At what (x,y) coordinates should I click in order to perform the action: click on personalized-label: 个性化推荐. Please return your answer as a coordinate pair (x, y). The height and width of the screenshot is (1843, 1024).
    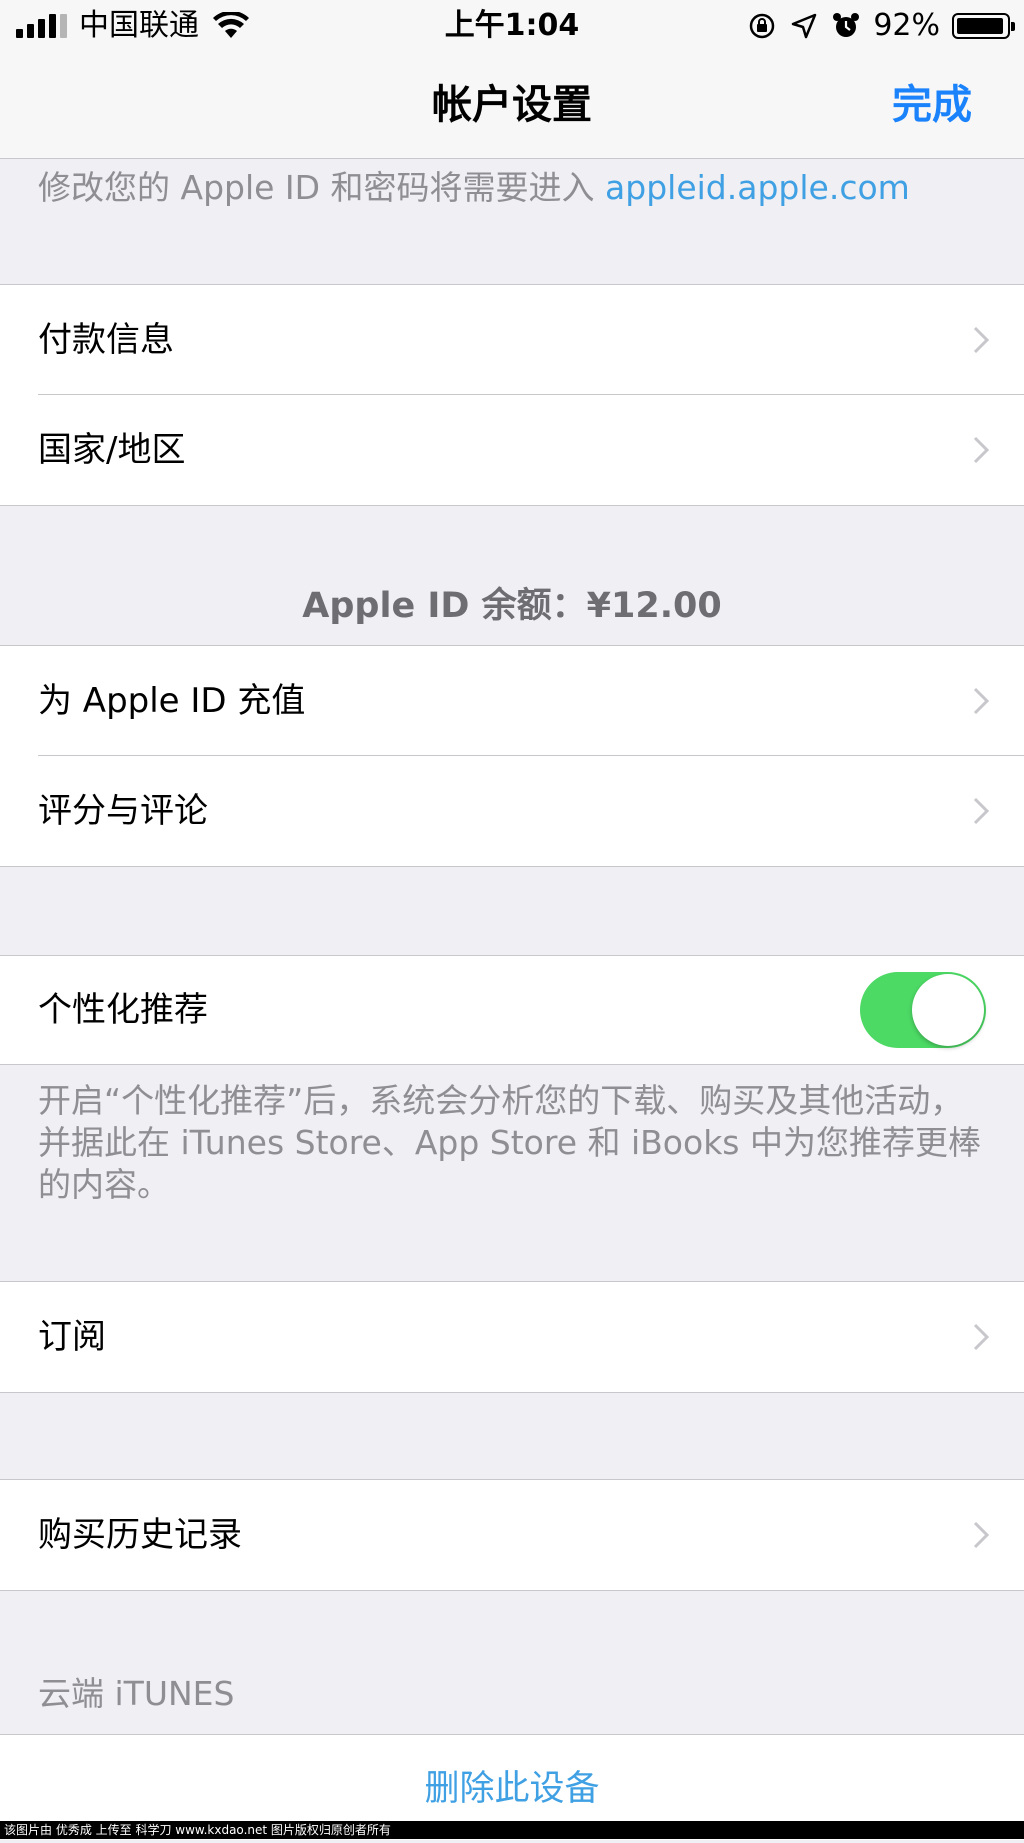
    Looking at the image, I should click on (123, 1010).